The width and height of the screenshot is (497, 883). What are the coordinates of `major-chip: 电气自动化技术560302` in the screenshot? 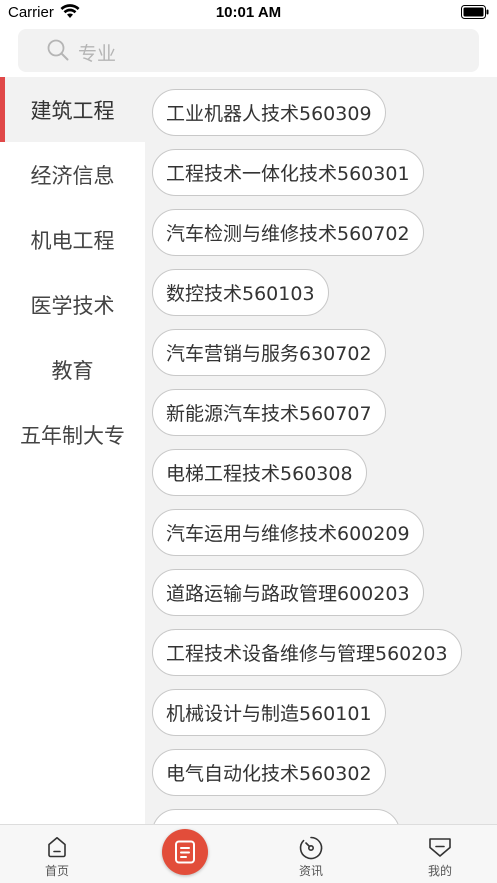 It's located at (269, 772).